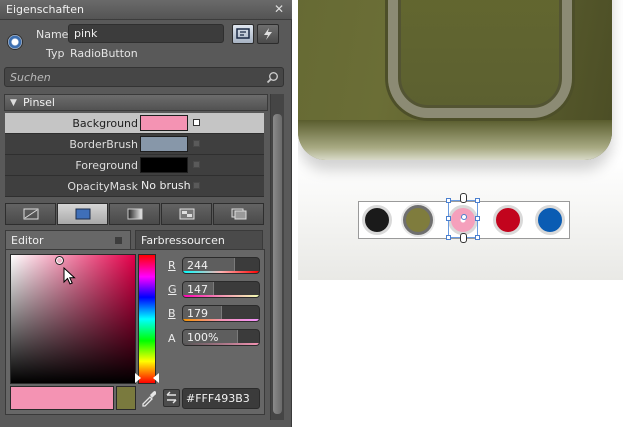  Describe the element at coordinates (221, 265) in the screenshot. I see `red-input: 244` at that location.